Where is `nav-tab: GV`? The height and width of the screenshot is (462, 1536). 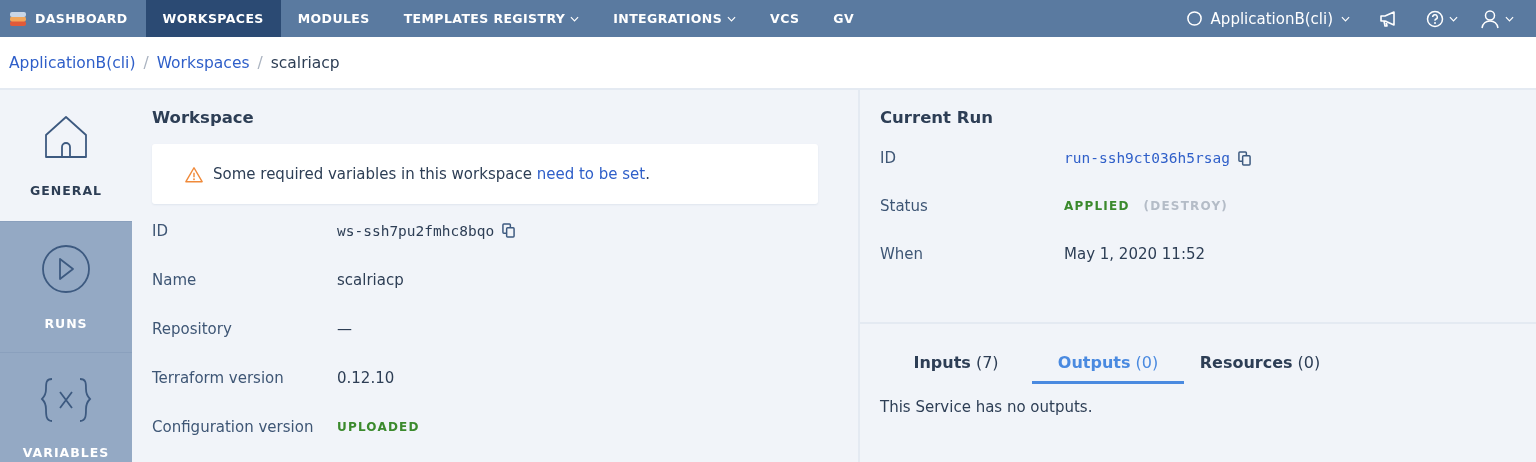 nav-tab: GV is located at coordinates (844, 18).